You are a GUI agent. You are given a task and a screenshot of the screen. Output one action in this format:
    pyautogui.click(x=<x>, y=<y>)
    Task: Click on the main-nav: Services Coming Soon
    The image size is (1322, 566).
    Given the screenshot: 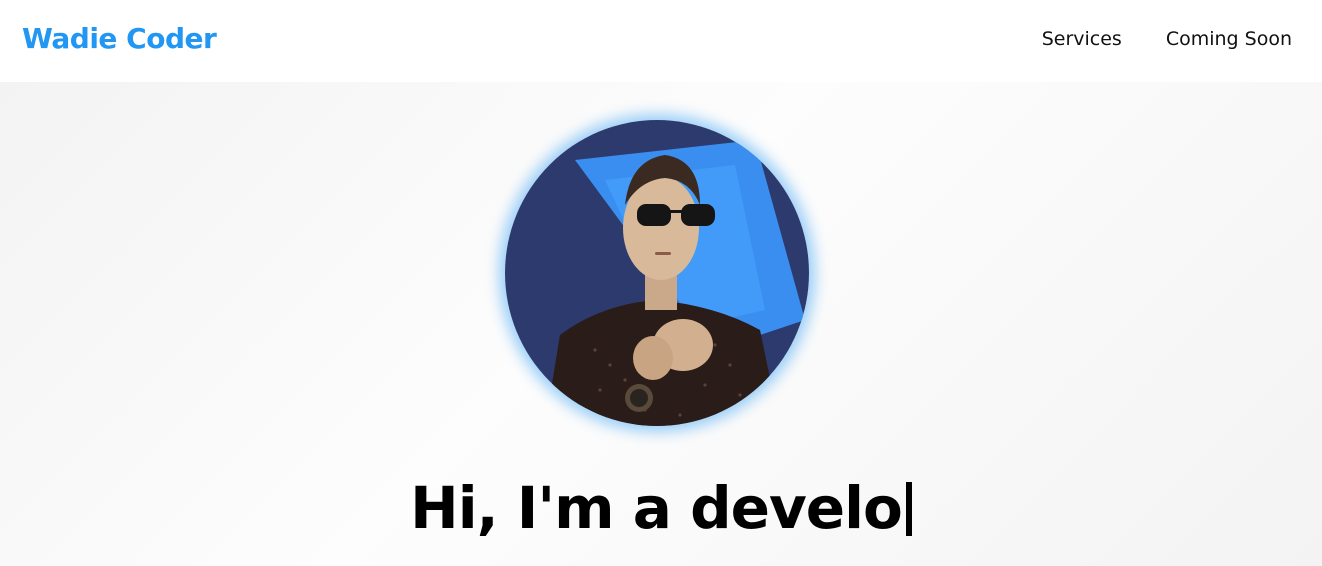 What is the action you would take?
    pyautogui.click(x=1167, y=39)
    